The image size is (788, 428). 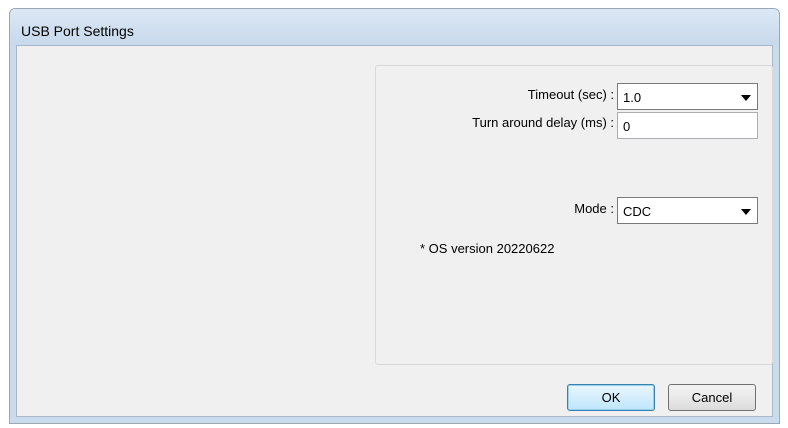 I want to click on ok-button: OK, so click(x=611, y=397).